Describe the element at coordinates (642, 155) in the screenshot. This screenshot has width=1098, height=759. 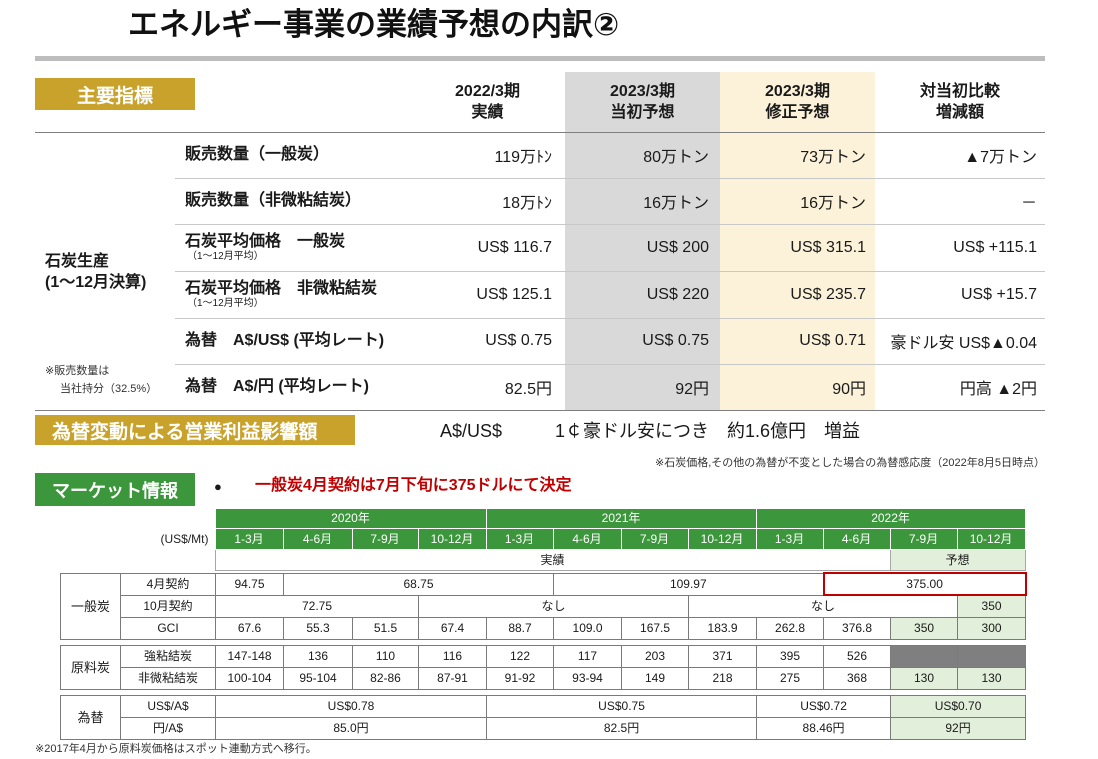
I see `value-fy2023-initial: 80万トン` at that location.